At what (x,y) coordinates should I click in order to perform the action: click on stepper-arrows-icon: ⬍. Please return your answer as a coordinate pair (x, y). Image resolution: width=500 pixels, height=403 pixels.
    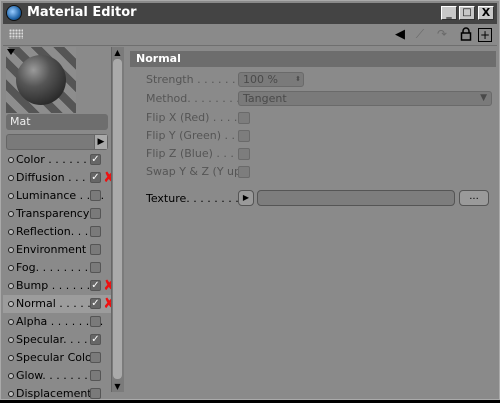
    Looking at the image, I should click on (298, 79).